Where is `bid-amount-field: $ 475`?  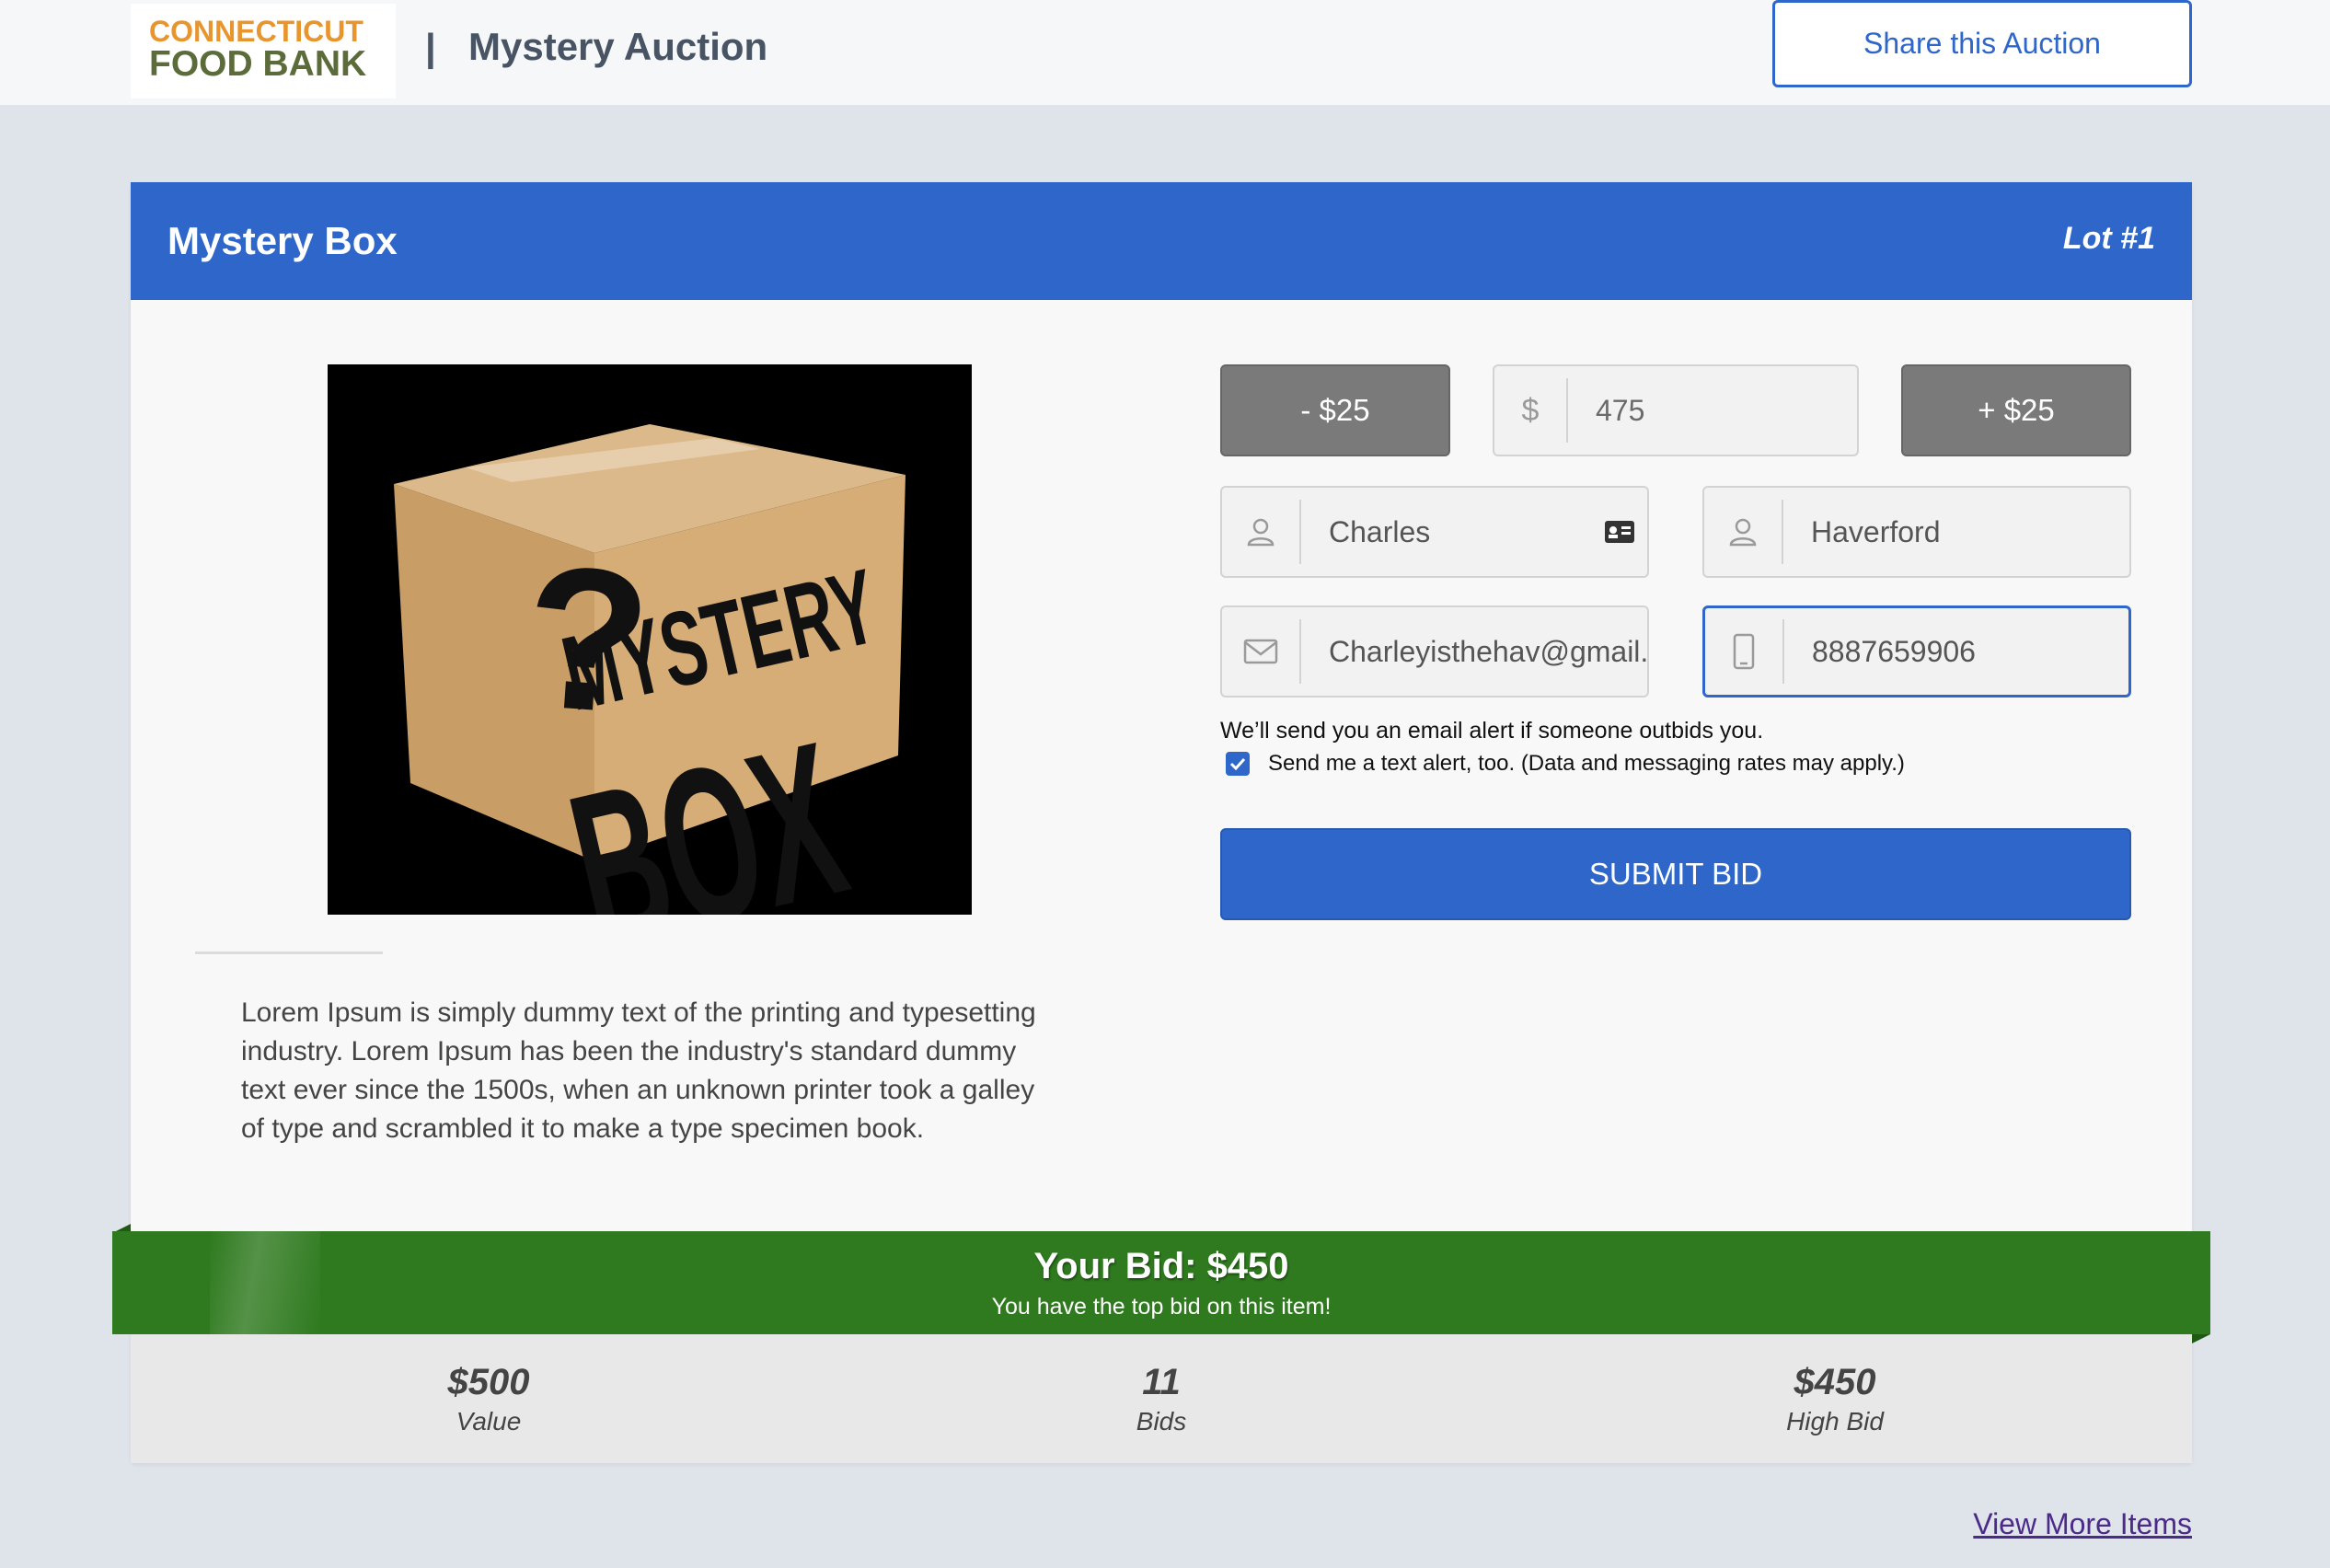
bid-amount-field: $ 475 is located at coordinates (1676, 410).